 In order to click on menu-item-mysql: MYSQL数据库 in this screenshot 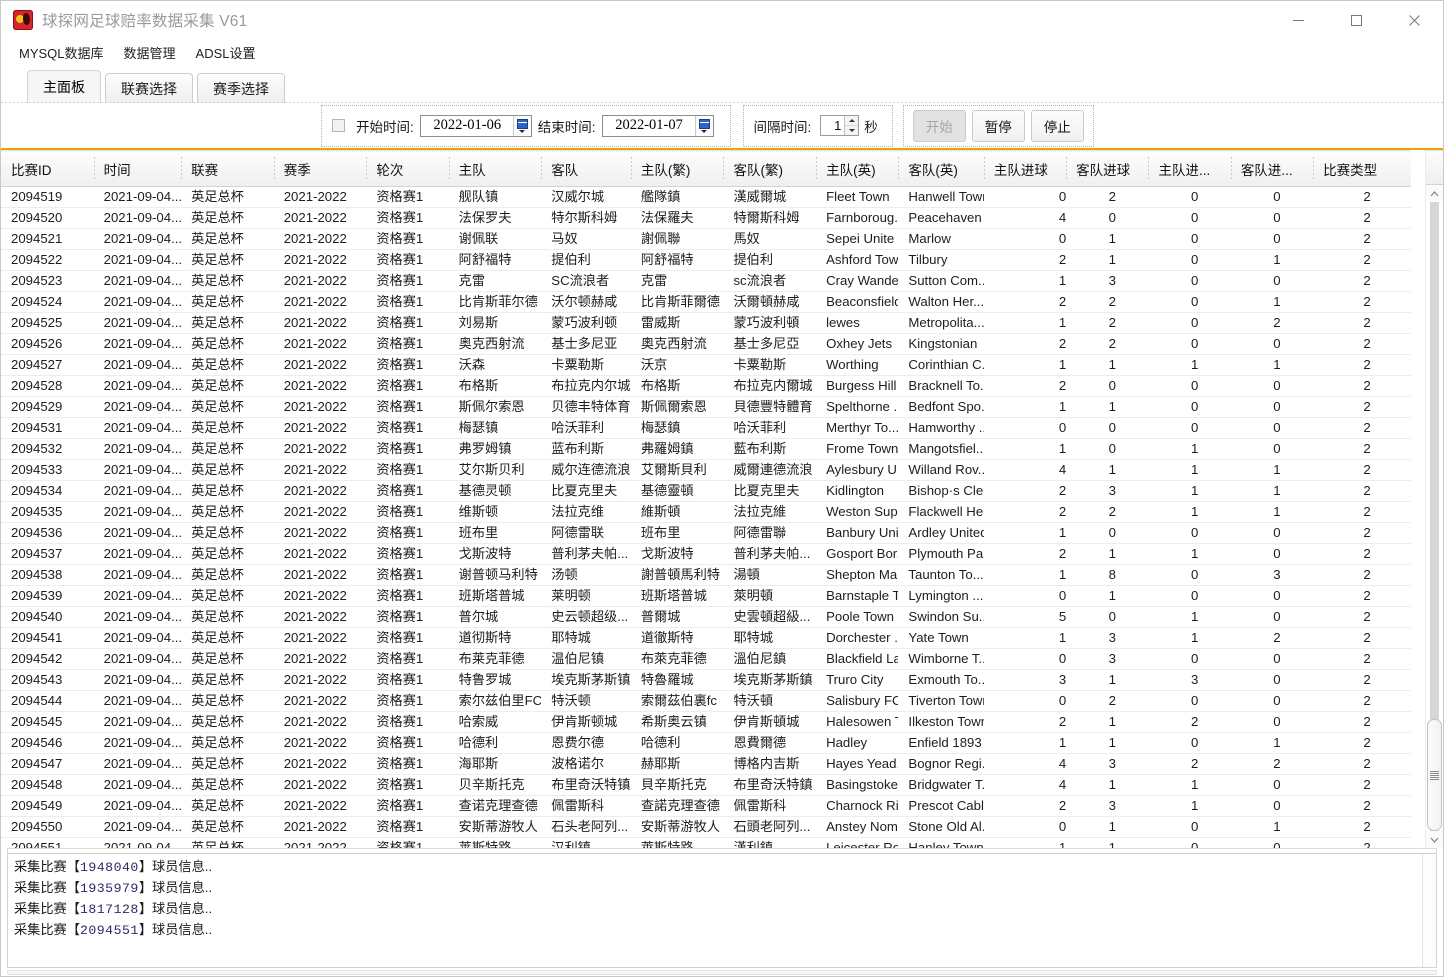, I will do `click(61, 52)`.